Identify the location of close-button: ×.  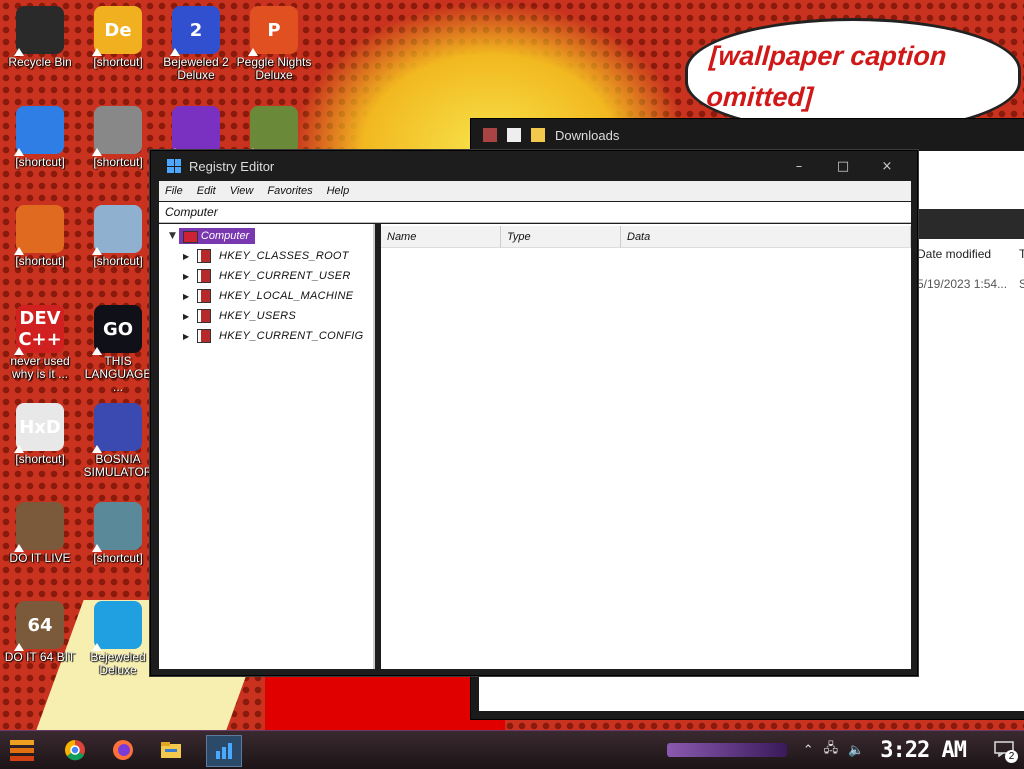
(887, 167).